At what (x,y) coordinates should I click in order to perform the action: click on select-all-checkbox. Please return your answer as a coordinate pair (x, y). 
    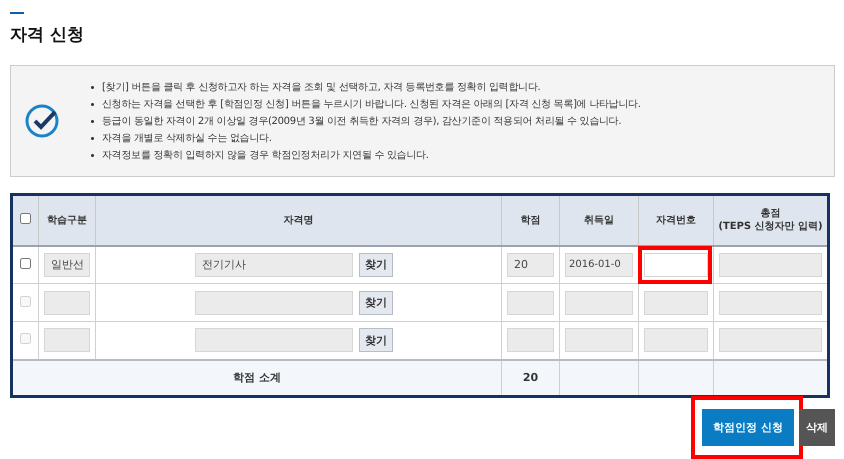
    Looking at the image, I should click on (25, 218).